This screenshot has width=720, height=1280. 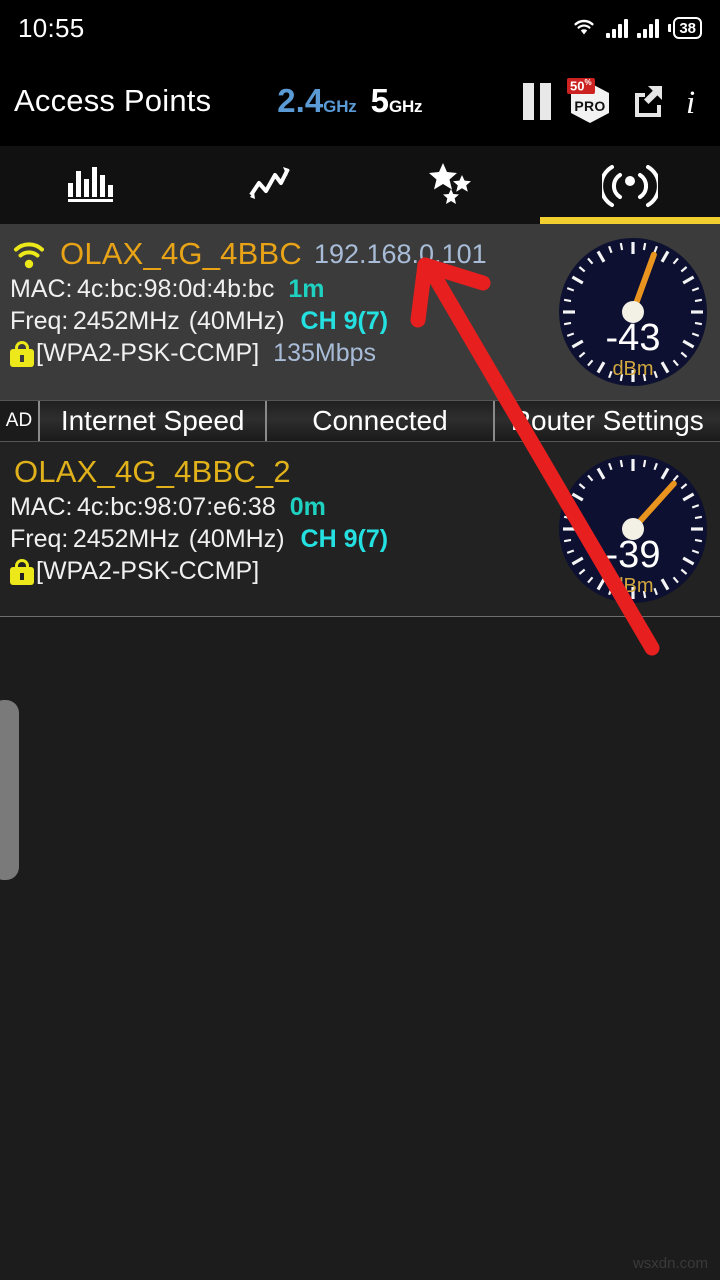 What do you see at coordinates (41, 289) in the screenshot?
I see `ap-mac-label: MAC:` at bounding box center [41, 289].